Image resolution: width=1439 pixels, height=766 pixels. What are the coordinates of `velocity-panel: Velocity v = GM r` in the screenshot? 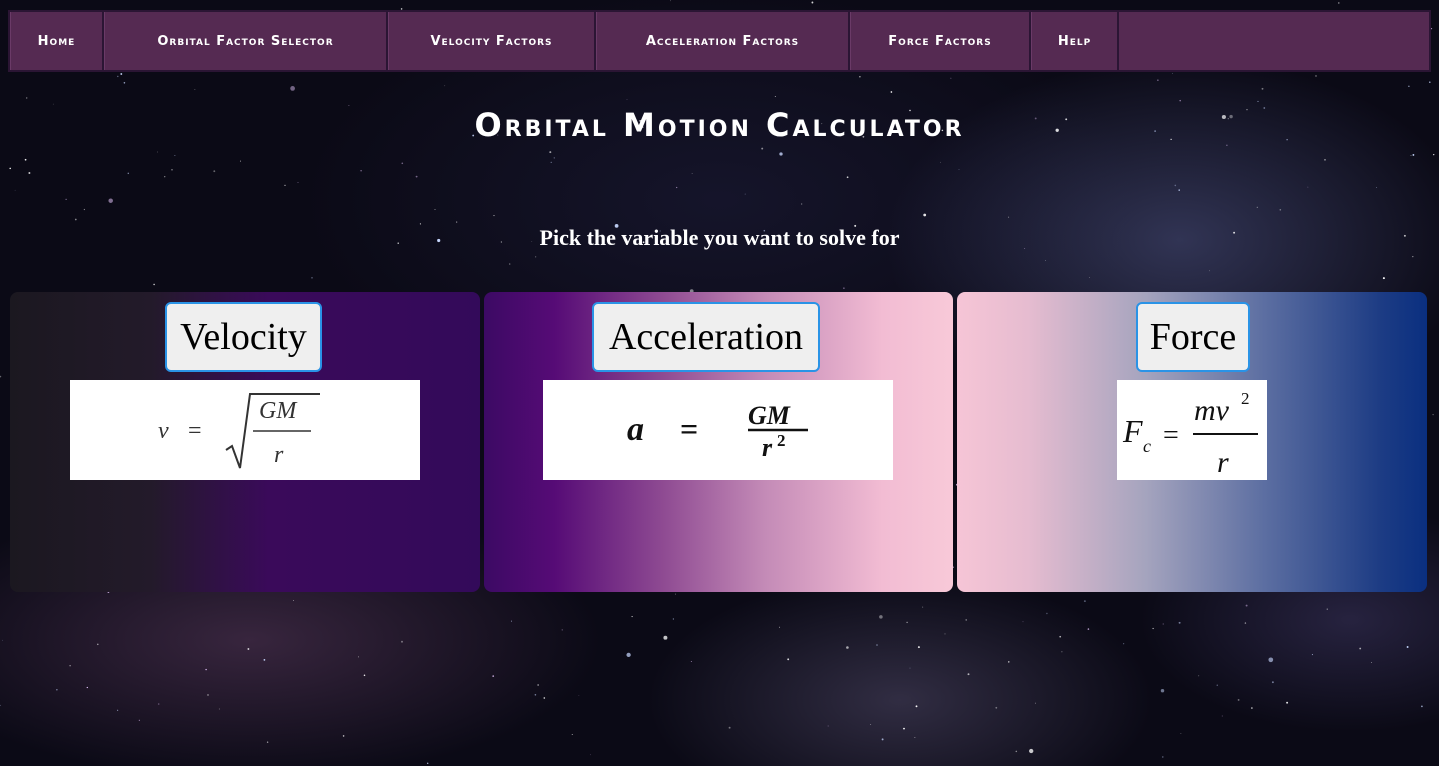 It's located at (245, 442).